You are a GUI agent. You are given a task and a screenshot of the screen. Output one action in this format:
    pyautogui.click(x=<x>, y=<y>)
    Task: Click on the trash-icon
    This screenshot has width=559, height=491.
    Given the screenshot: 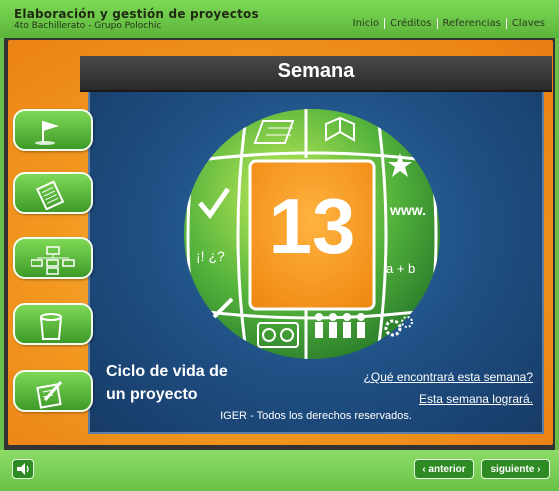 What is the action you would take?
    pyautogui.click(x=51, y=326)
    